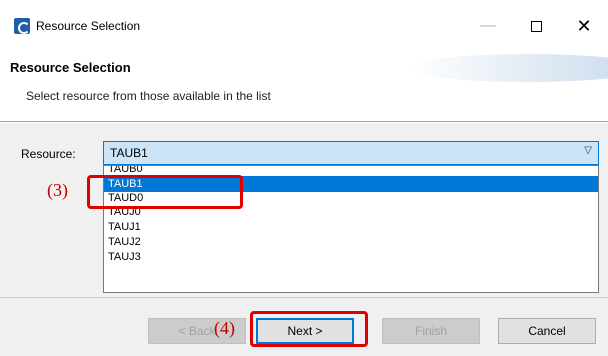 The width and height of the screenshot is (608, 356). Describe the element at coordinates (351, 242) in the screenshot. I see `list-item-tauj2: TAUJ2` at that location.